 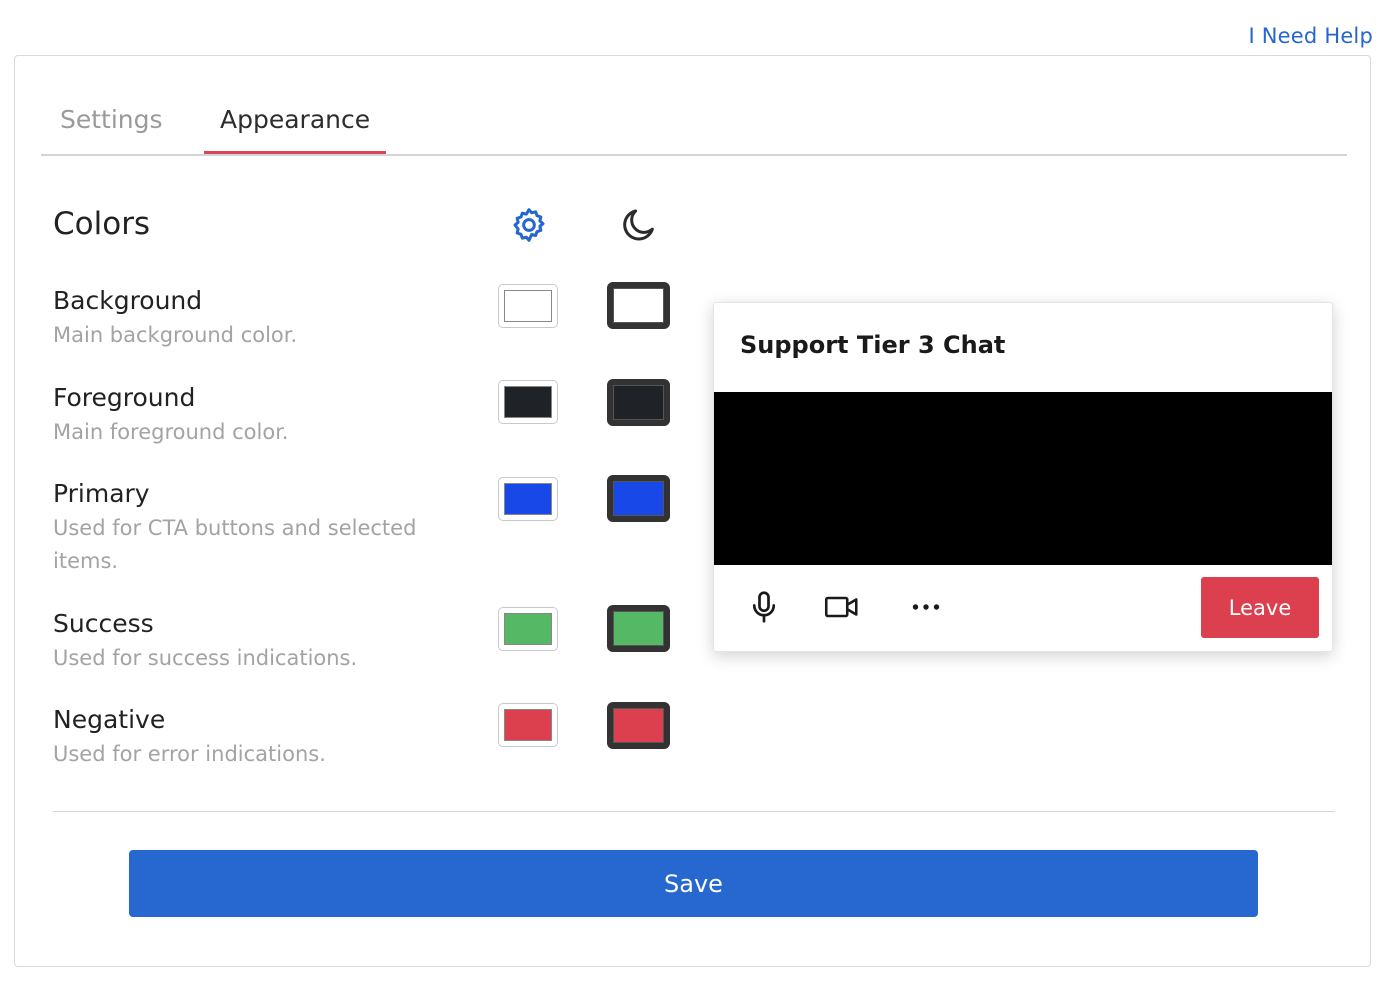 I want to click on moon-icon, so click(x=639, y=225).